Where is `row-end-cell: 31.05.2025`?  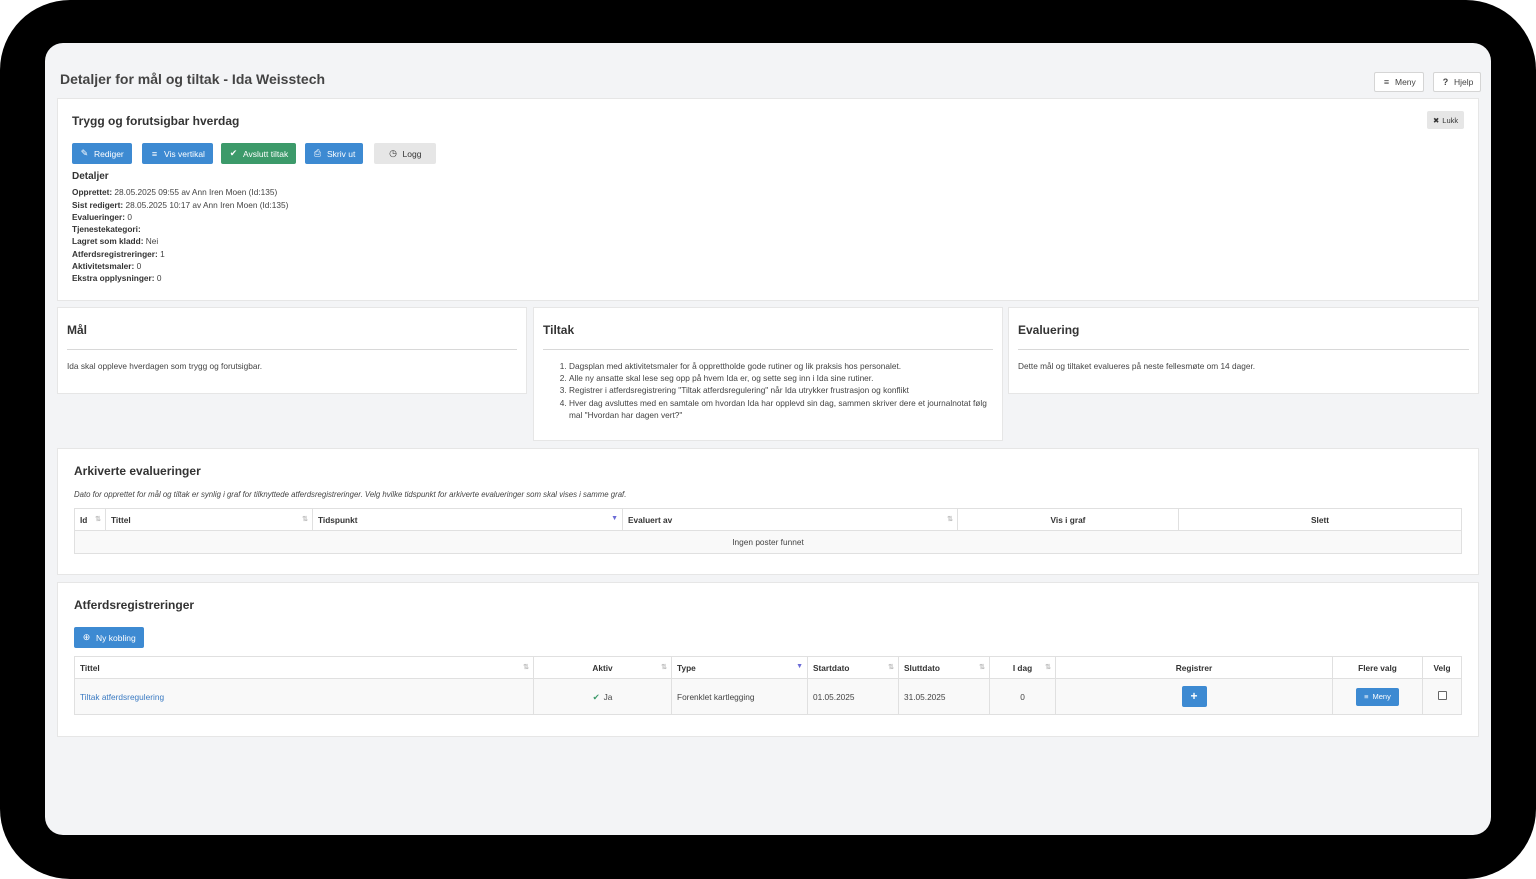 row-end-cell: 31.05.2025 is located at coordinates (944, 696).